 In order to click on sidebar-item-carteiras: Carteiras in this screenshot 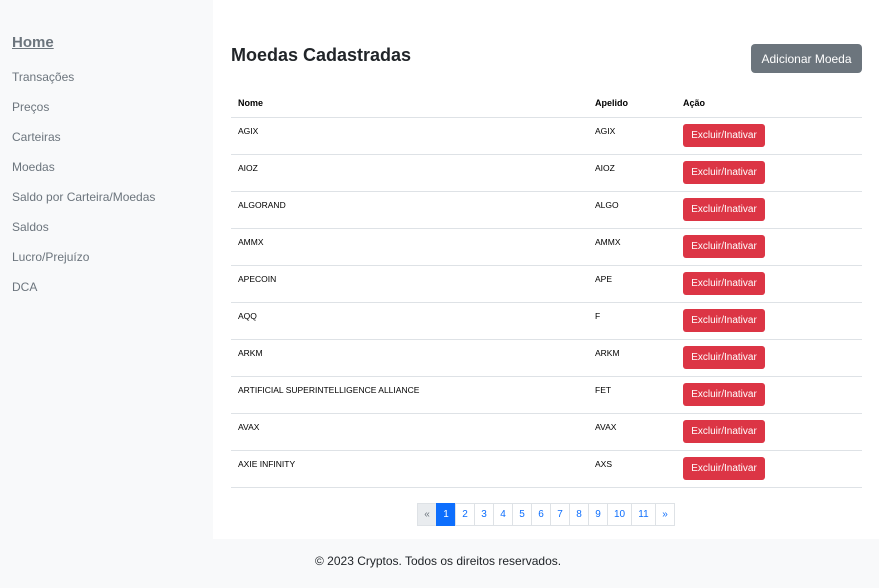, I will do `click(36, 137)`.